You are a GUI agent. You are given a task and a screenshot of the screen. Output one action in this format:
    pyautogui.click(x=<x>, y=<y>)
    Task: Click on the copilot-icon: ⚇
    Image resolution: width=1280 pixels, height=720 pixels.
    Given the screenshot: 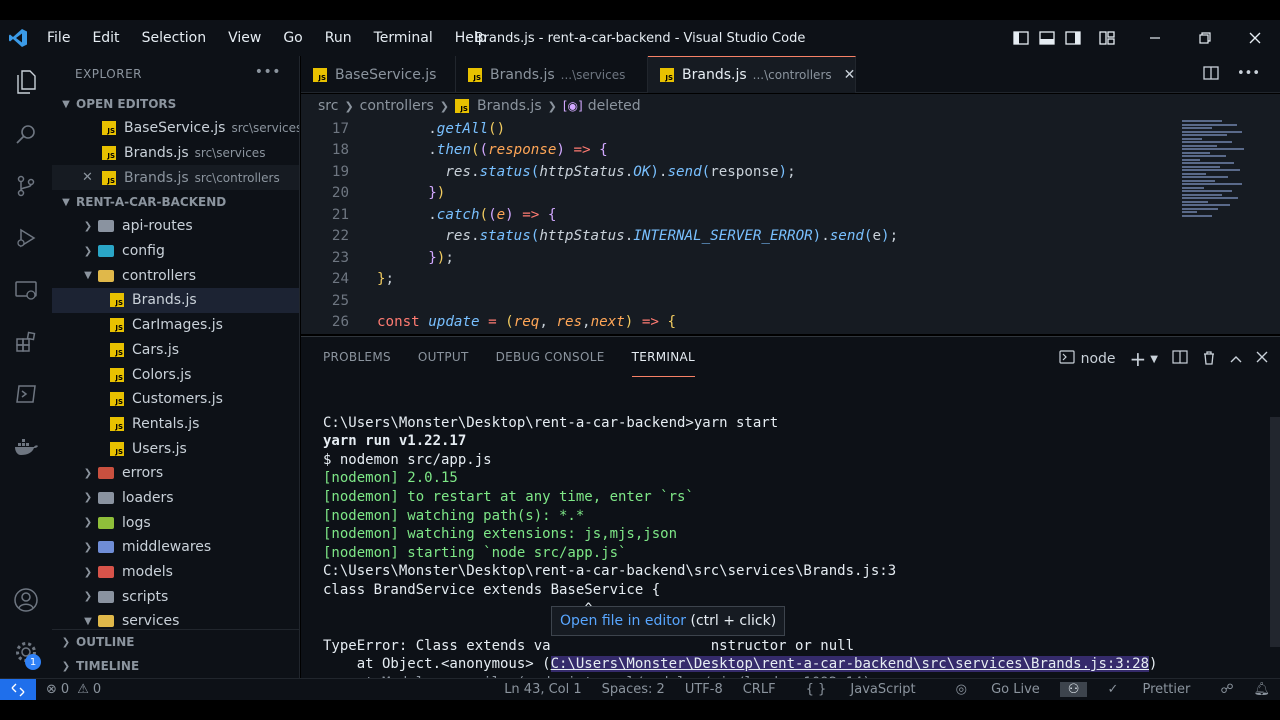 What is the action you would take?
    pyautogui.click(x=1073, y=689)
    